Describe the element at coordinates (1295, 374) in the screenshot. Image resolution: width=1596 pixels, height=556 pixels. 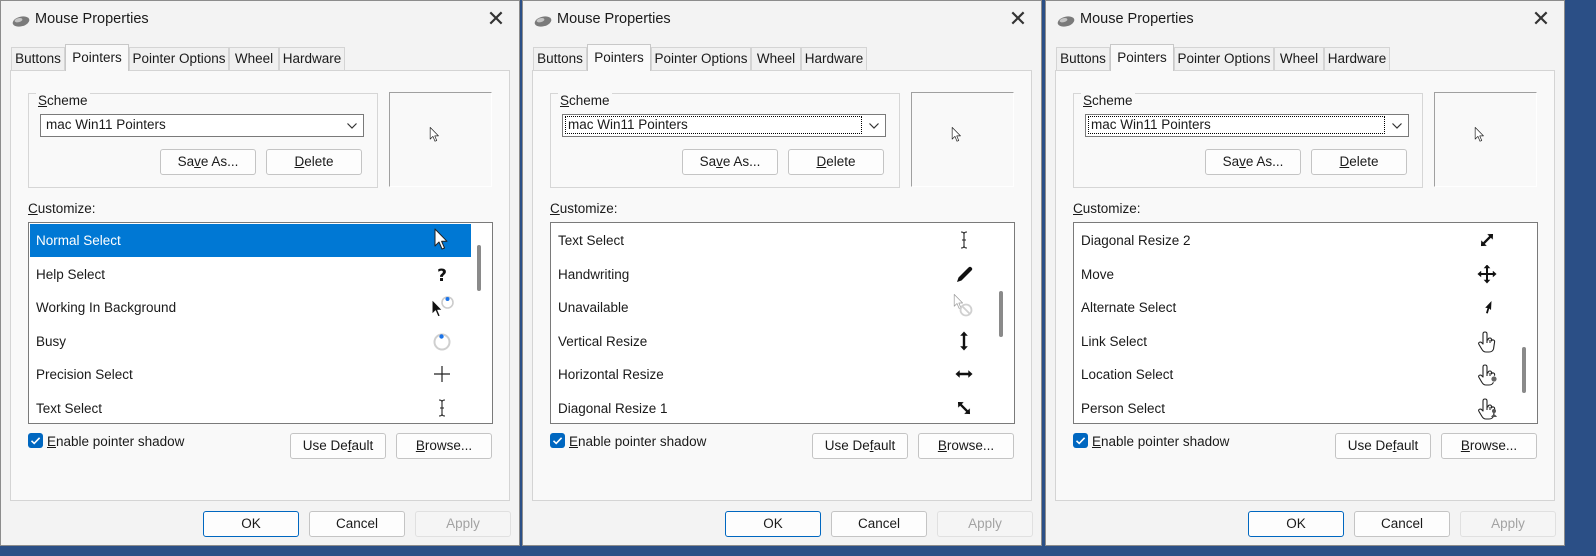
I see `cursor-row: Location Select` at that location.